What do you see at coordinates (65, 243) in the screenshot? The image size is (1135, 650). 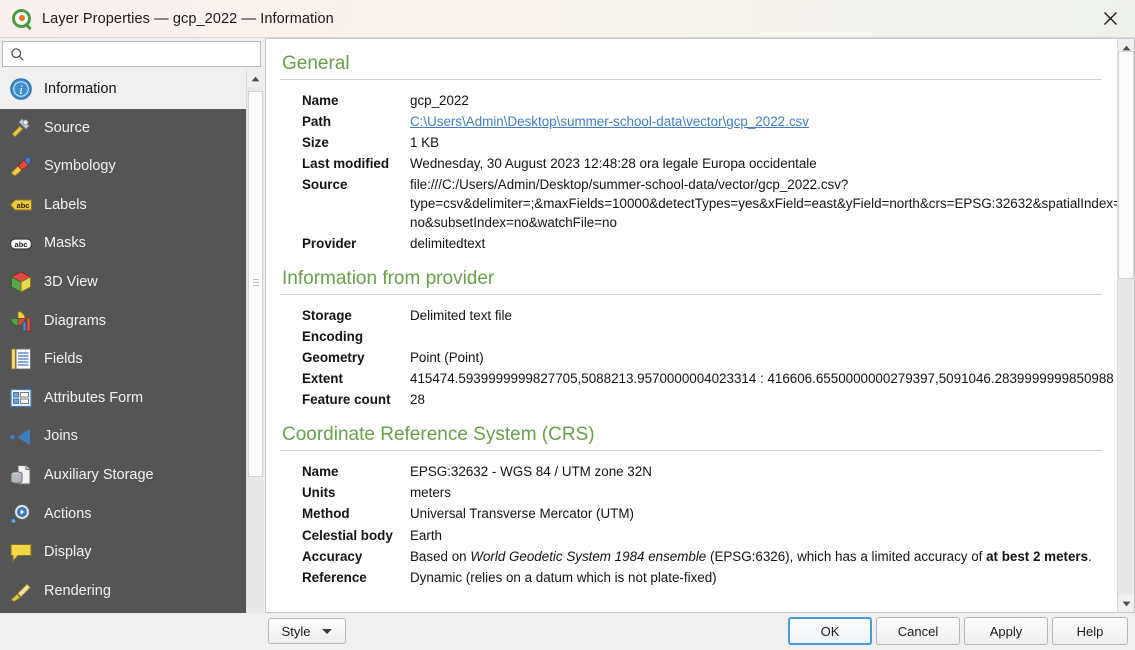 I see `sidebar-item-label: Masks` at bounding box center [65, 243].